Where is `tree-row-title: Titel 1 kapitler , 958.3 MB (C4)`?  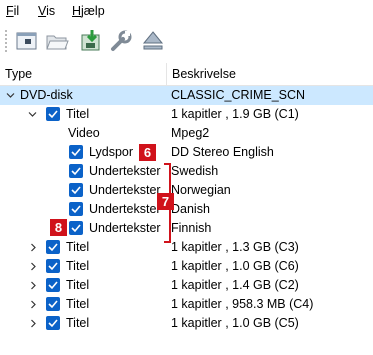
tree-row-title: Titel 1 kapitler , 958.3 MB (C4) is located at coordinates (186, 304).